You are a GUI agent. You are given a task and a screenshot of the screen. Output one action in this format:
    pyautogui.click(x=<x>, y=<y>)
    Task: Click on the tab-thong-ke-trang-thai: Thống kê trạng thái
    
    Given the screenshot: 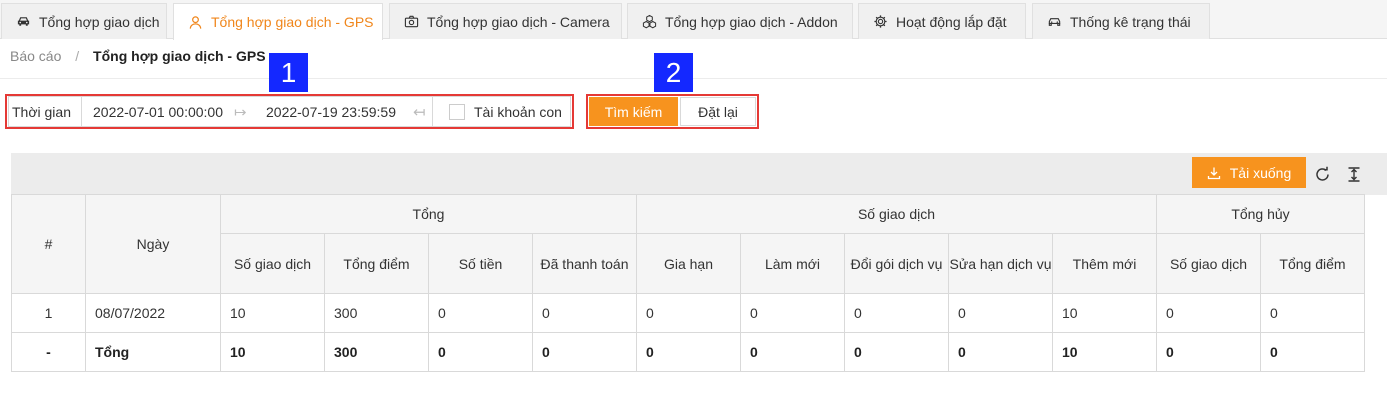 What is the action you would take?
    pyautogui.click(x=1121, y=21)
    